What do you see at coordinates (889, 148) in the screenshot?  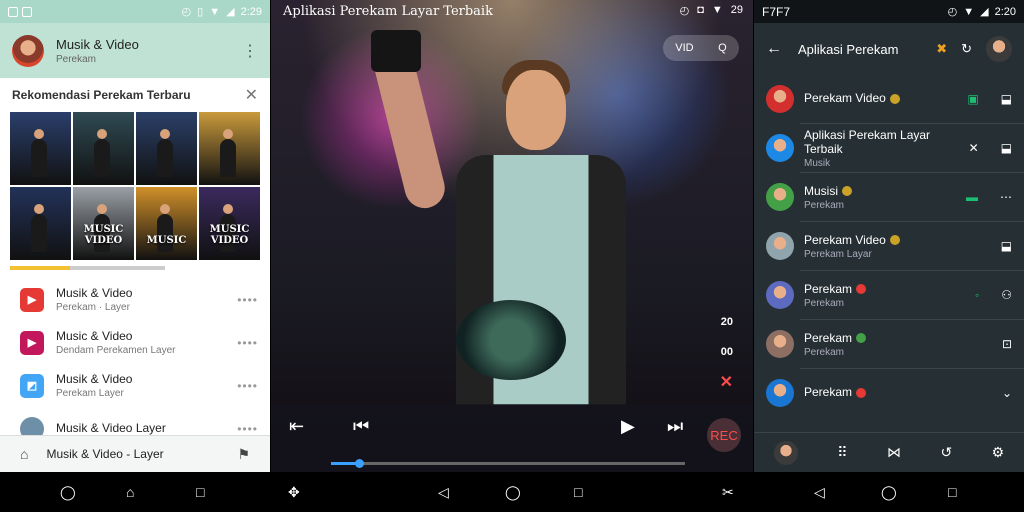 I see `contact-row: Aplikasi Perekam Layar Terbaik Musik ✕ ⬓` at bounding box center [889, 148].